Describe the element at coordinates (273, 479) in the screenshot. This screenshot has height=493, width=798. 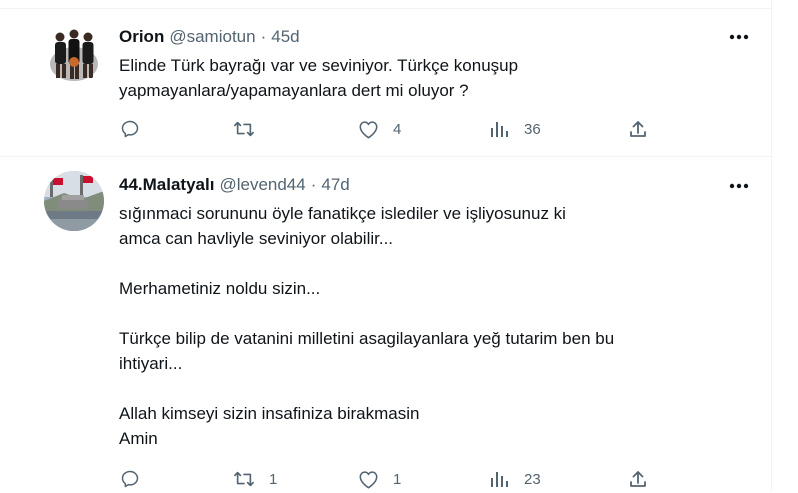
I see `retweet-count: 1` at that location.